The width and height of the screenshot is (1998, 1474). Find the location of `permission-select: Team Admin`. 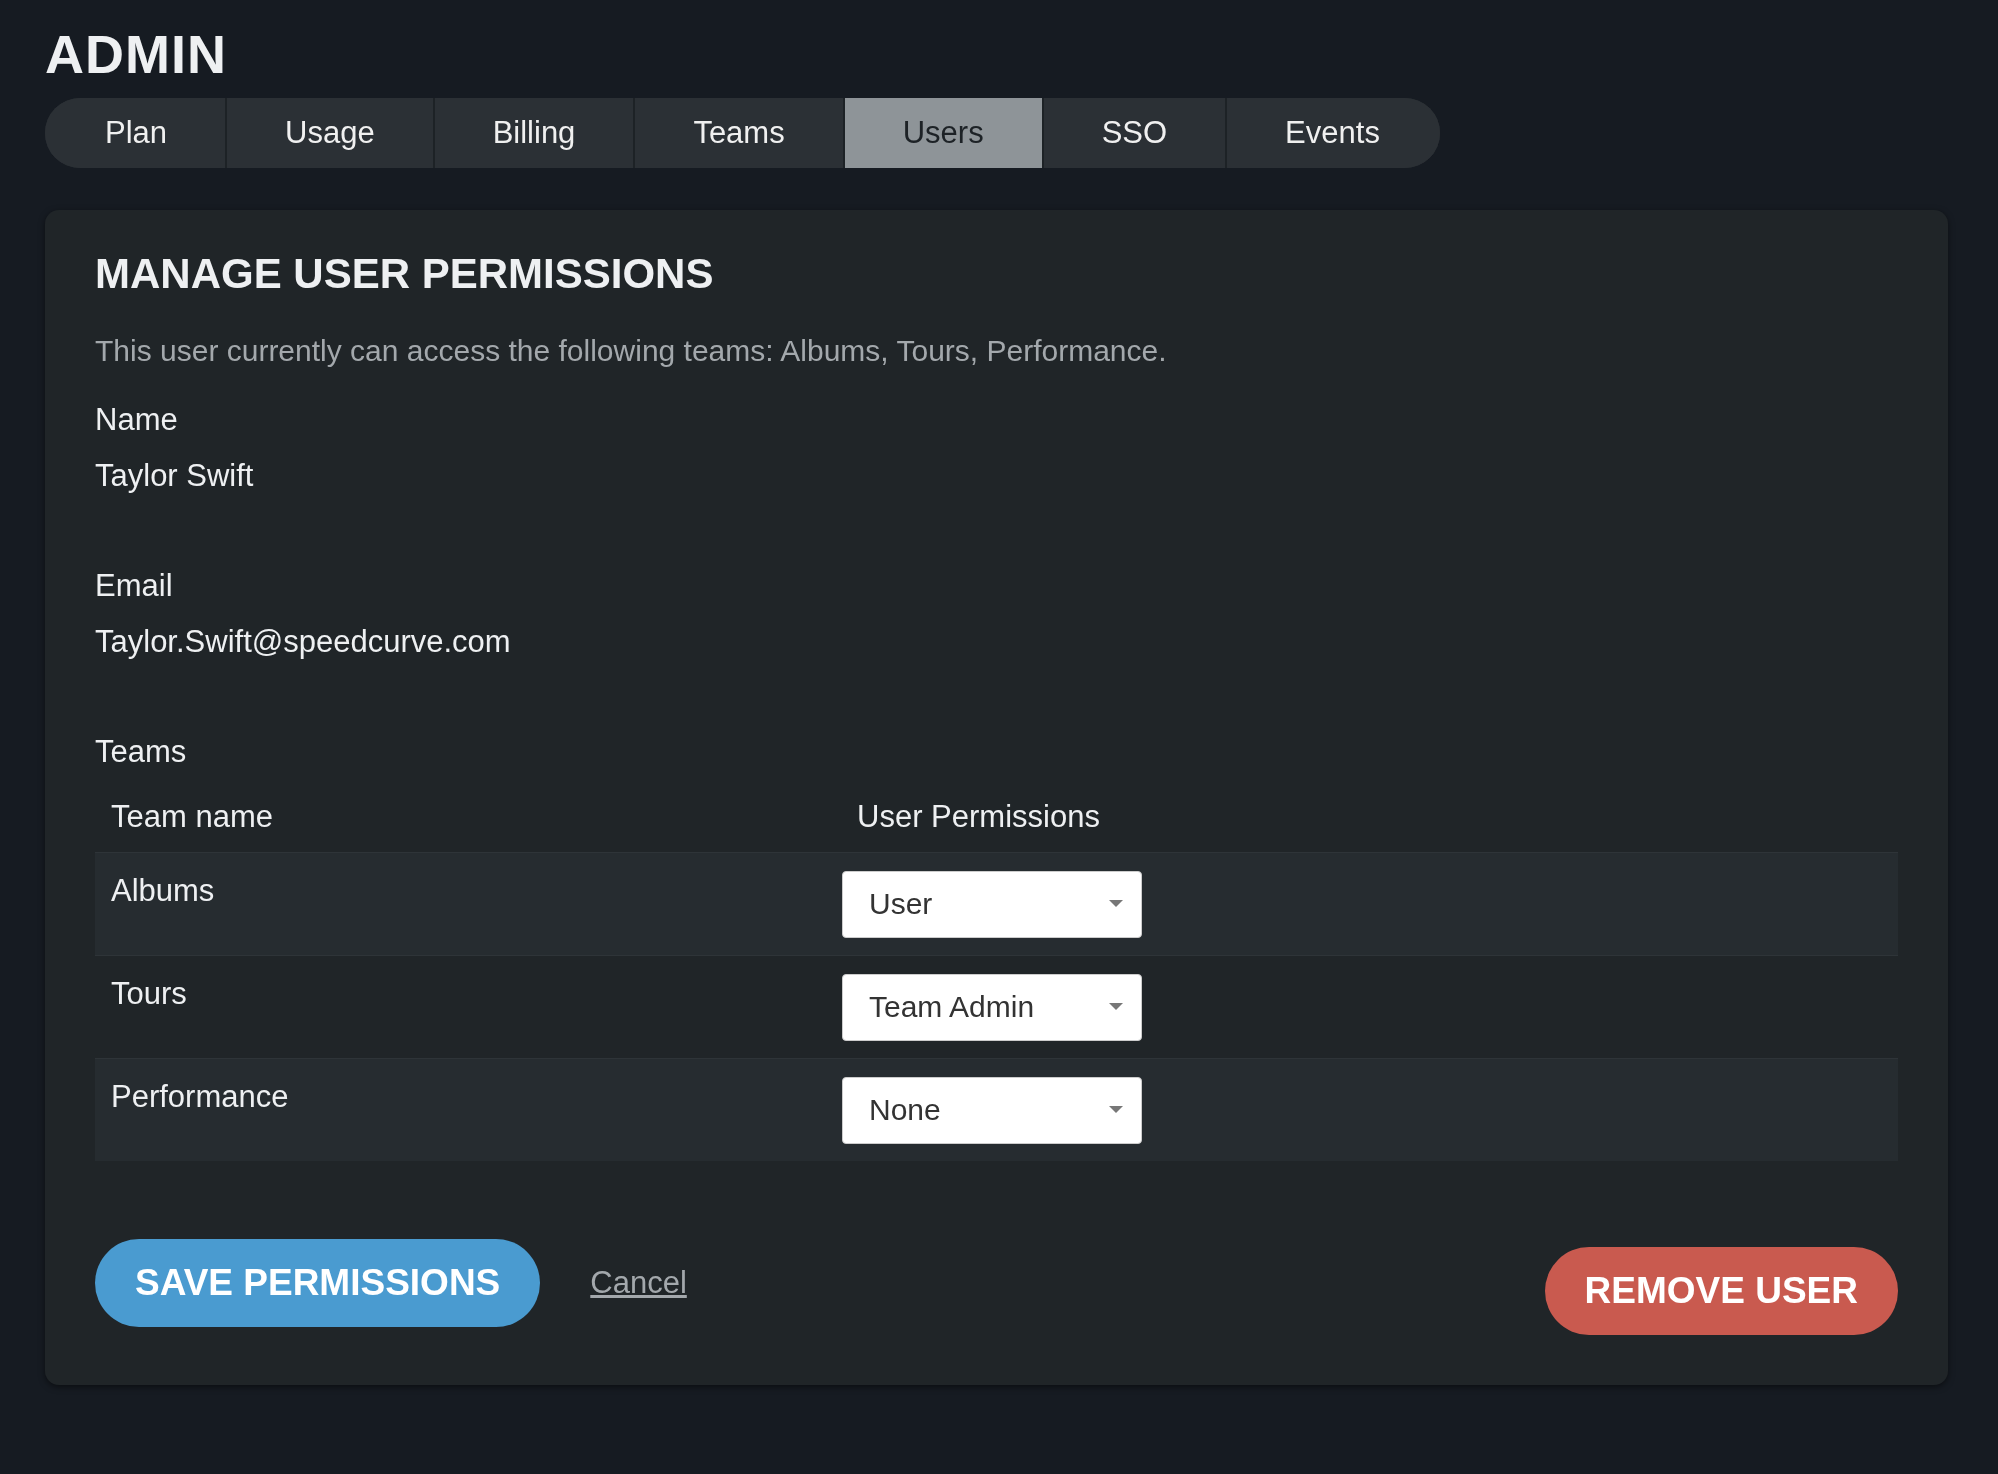

permission-select: Team Admin is located at coordinates (992, 1007).